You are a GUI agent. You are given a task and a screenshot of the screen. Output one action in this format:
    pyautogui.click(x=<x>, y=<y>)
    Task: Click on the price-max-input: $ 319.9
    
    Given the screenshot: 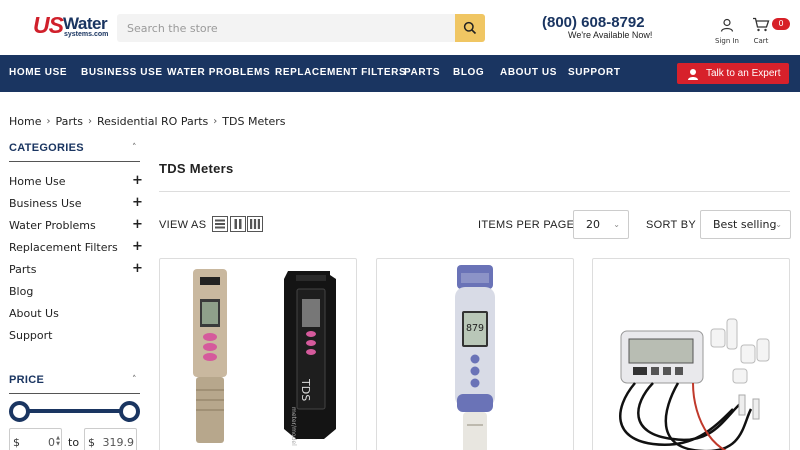 What is the action you would take?
    pyautogui.click(x=110, y=439)
    